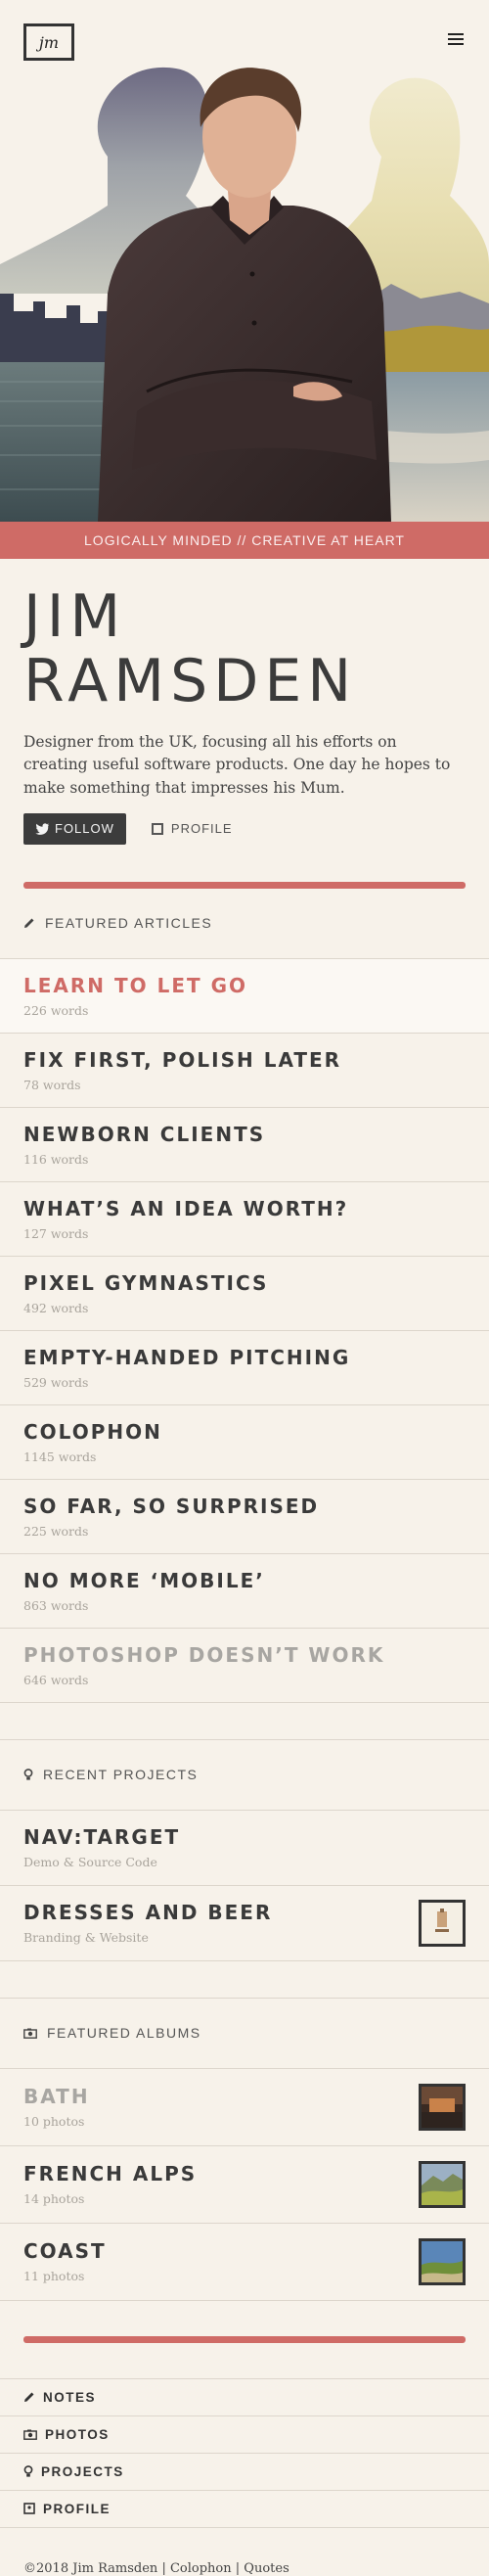  Describe the element at coordinates (135, 985) in the screenshot. I see `article-title: LEARN TO LET GO` at that location.